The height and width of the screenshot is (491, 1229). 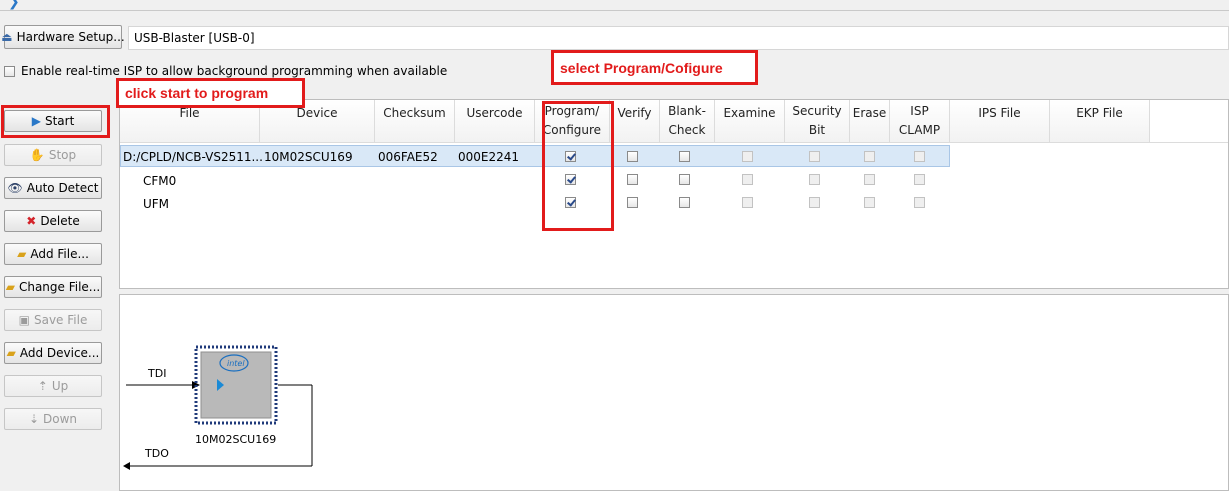 What do you see at coordinates (210, 93) in the screenshot?
I see `start-callout: click start to program` at bounding box center [210, 93].